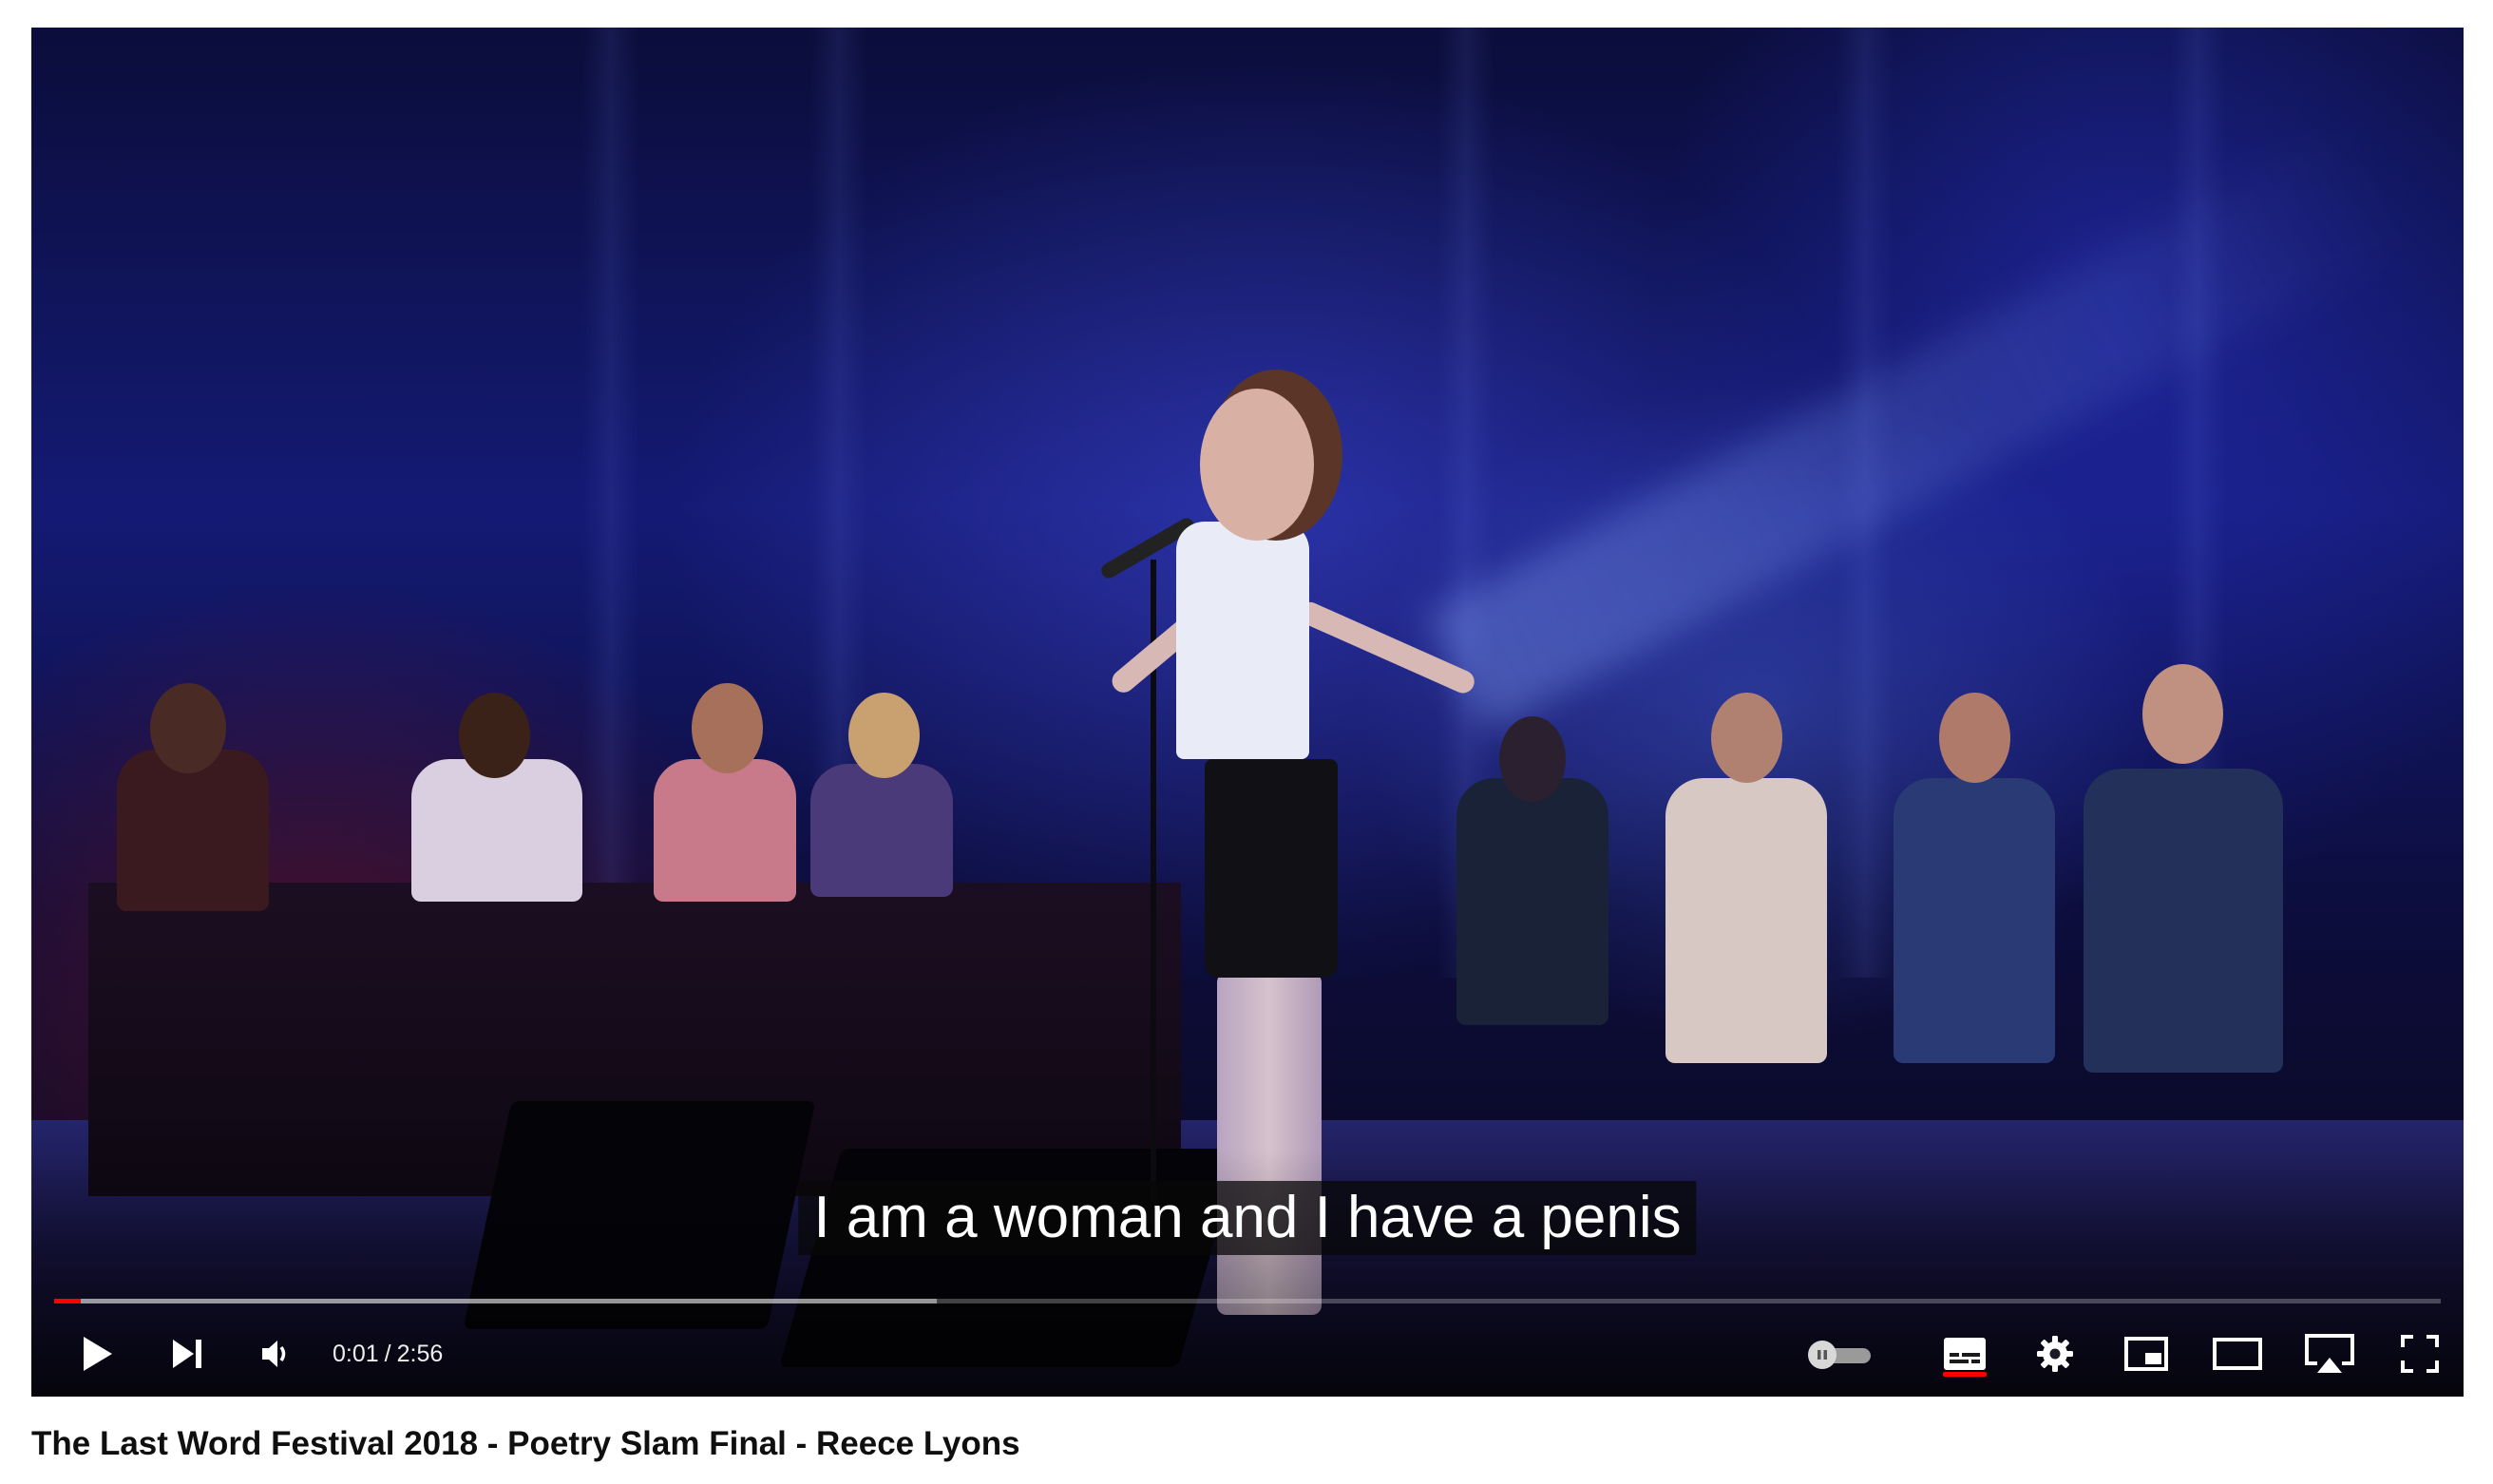 Image resolution: width=2493 pixels, height=1484 pixels. I want to click on airplay-button, so click(2329, 1353).